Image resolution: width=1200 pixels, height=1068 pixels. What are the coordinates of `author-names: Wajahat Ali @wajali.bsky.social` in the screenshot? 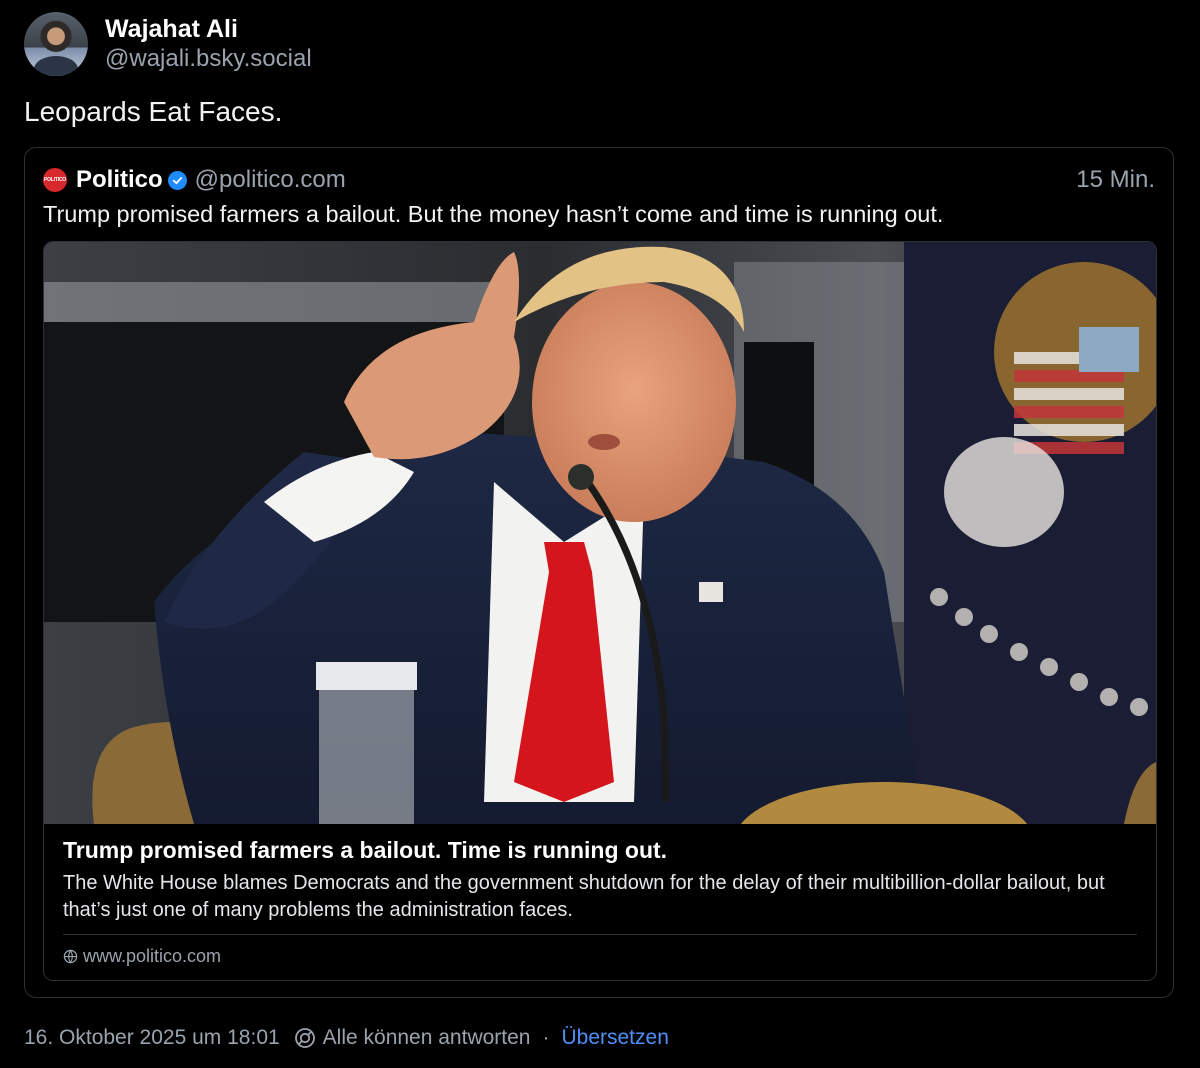 It's located at (208, 44).